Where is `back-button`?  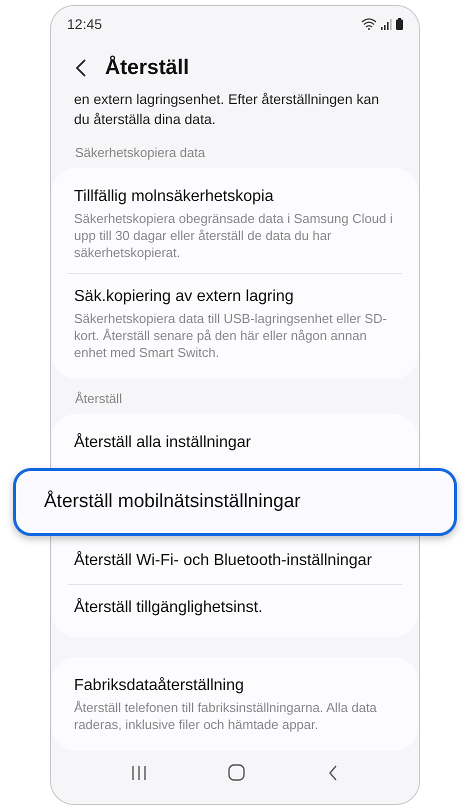
back-button is located at coordinates (81, 68).